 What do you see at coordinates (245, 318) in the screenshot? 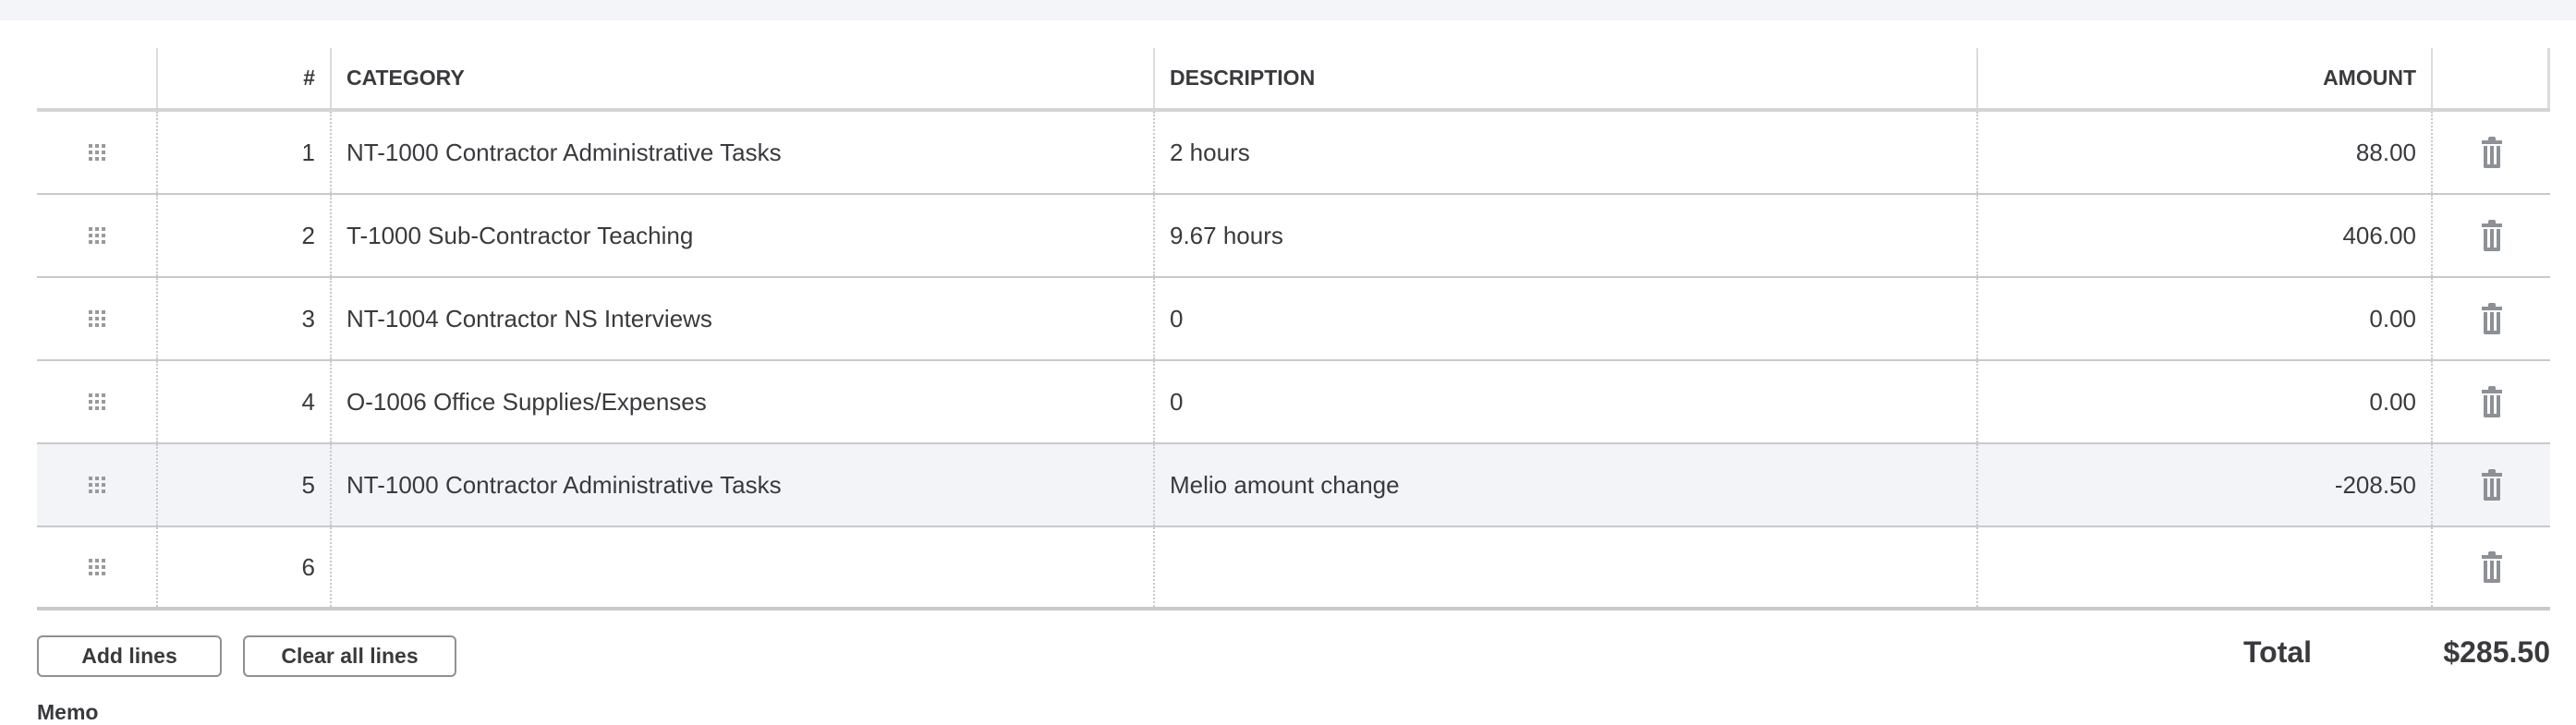
I see `line-number: 3` at bounding box center [245, 318].